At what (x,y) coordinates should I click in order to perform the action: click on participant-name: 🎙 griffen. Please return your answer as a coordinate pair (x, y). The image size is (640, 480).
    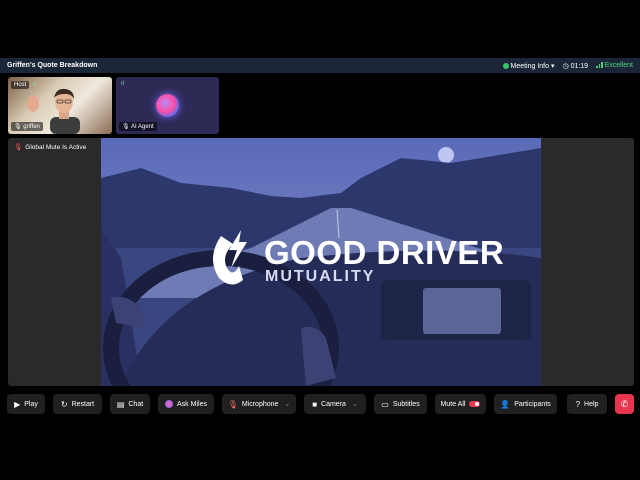
    Looking at the image, I should click on (27, 126).